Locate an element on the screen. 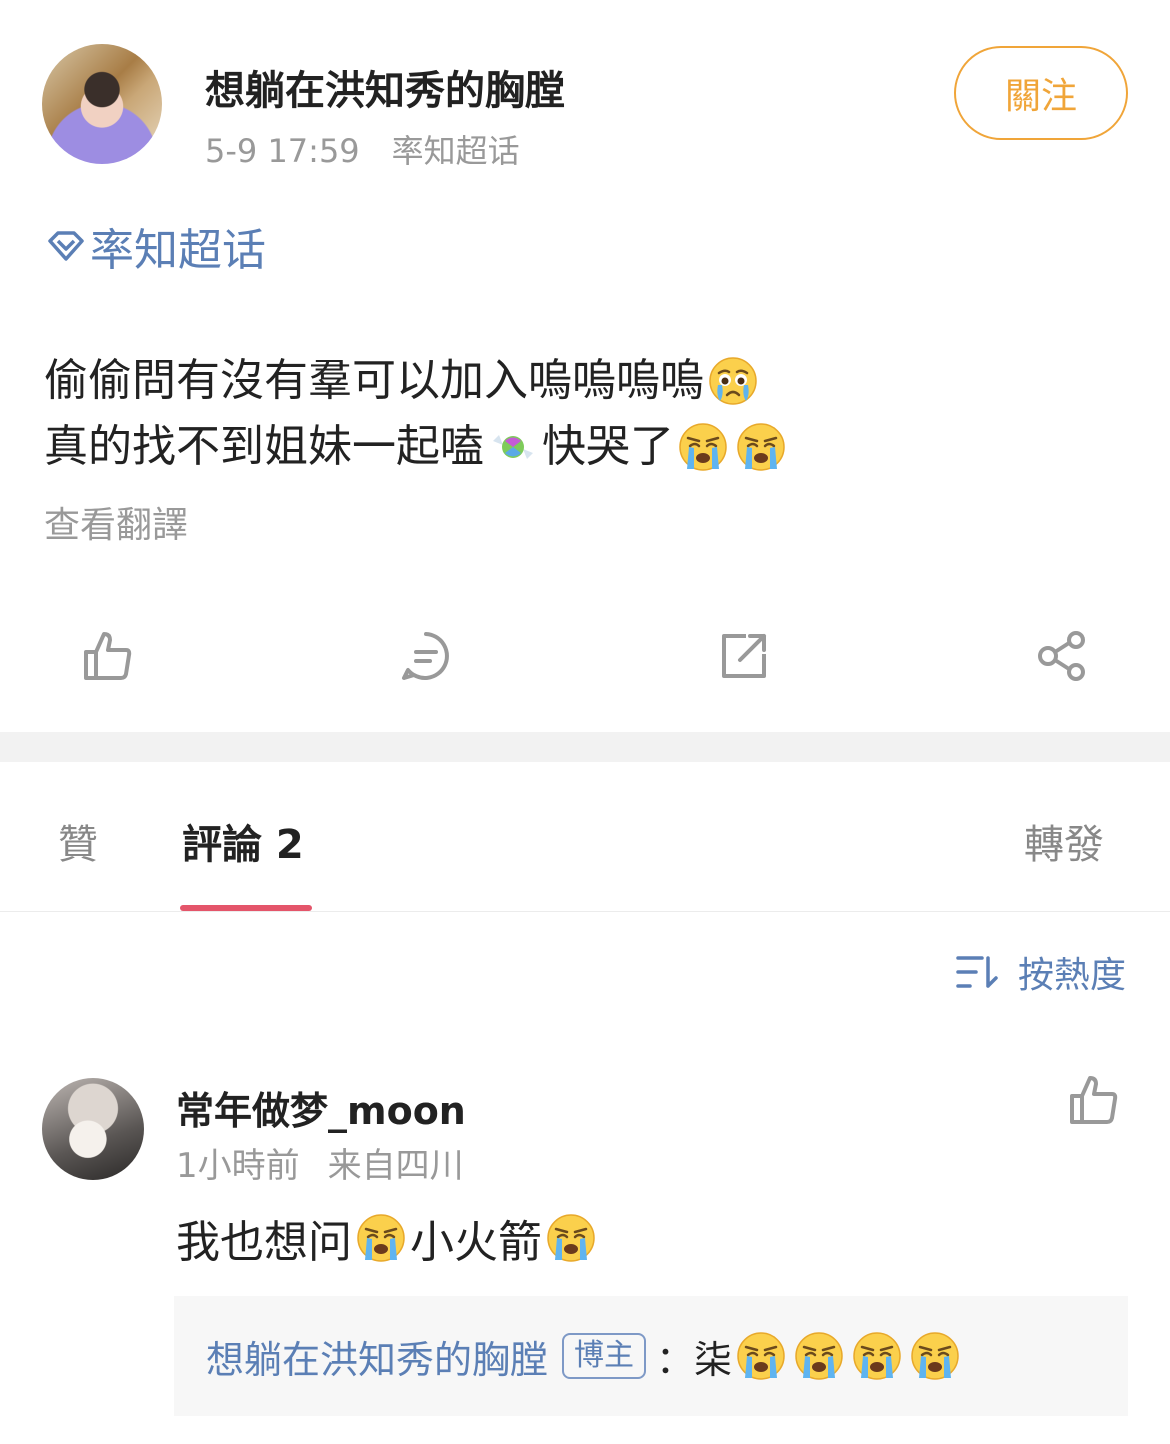  post-content: 偷偷問有沒有羣可以加入嗚嗚嗚嗚 真的找不到姐妹一起嗑 快哭了 is located at coordinates (417, 414).